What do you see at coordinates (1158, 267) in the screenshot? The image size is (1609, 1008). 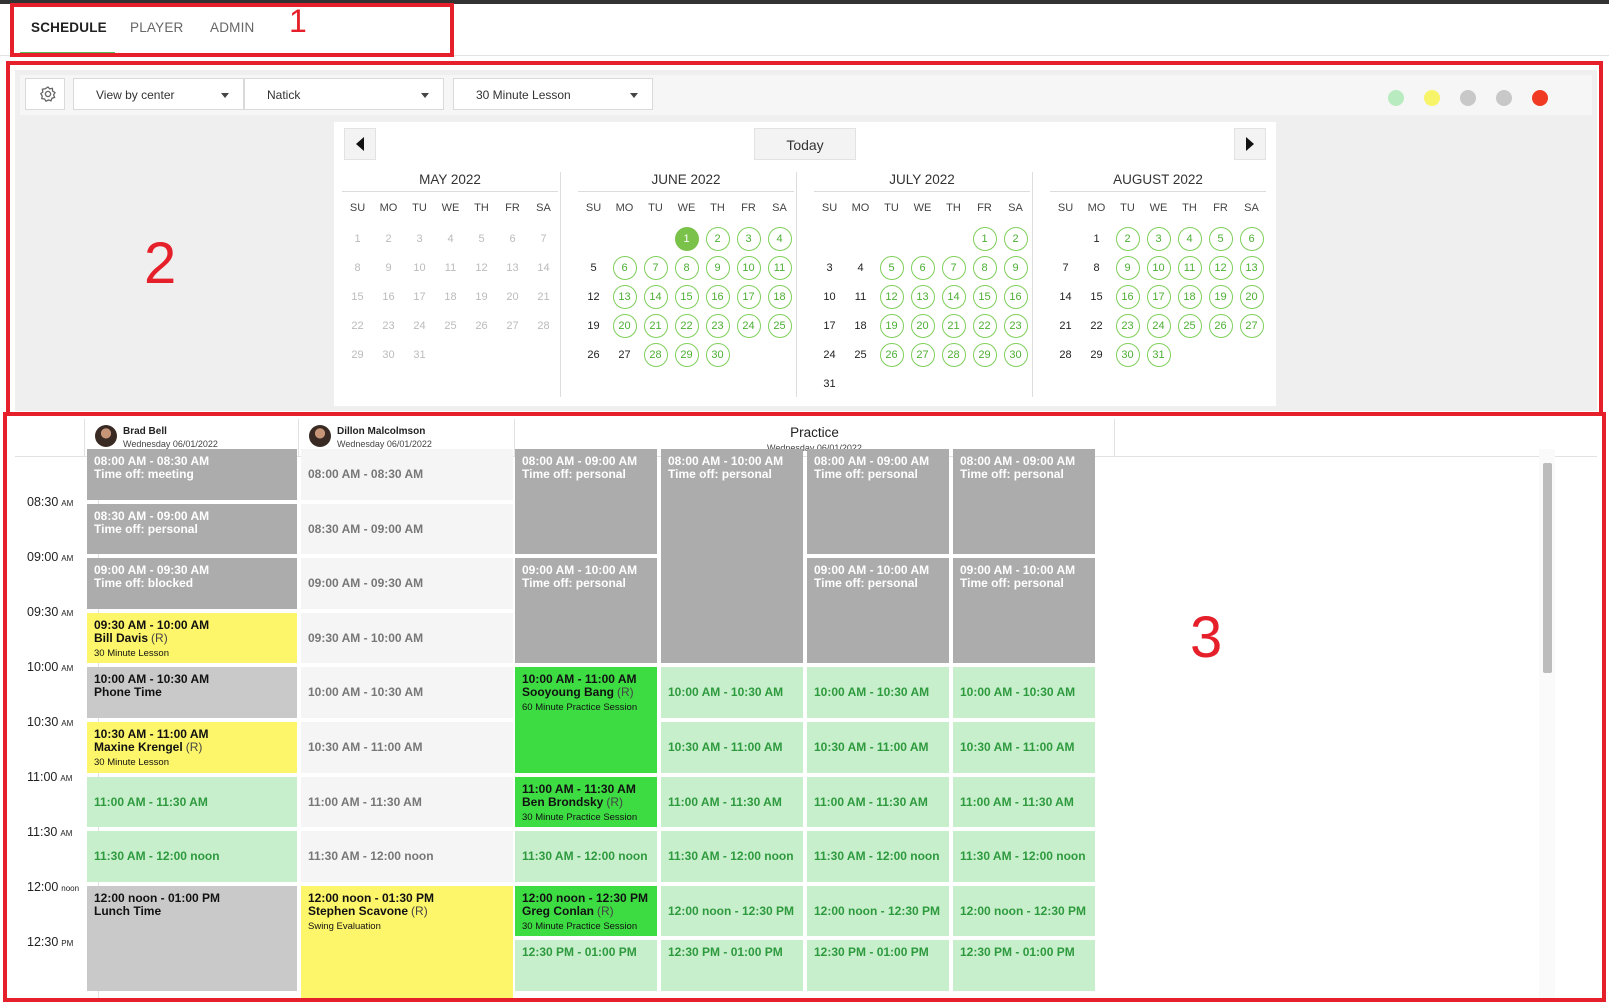 I see `calendar-day-available: 10` at bounding box center [1158, 267].